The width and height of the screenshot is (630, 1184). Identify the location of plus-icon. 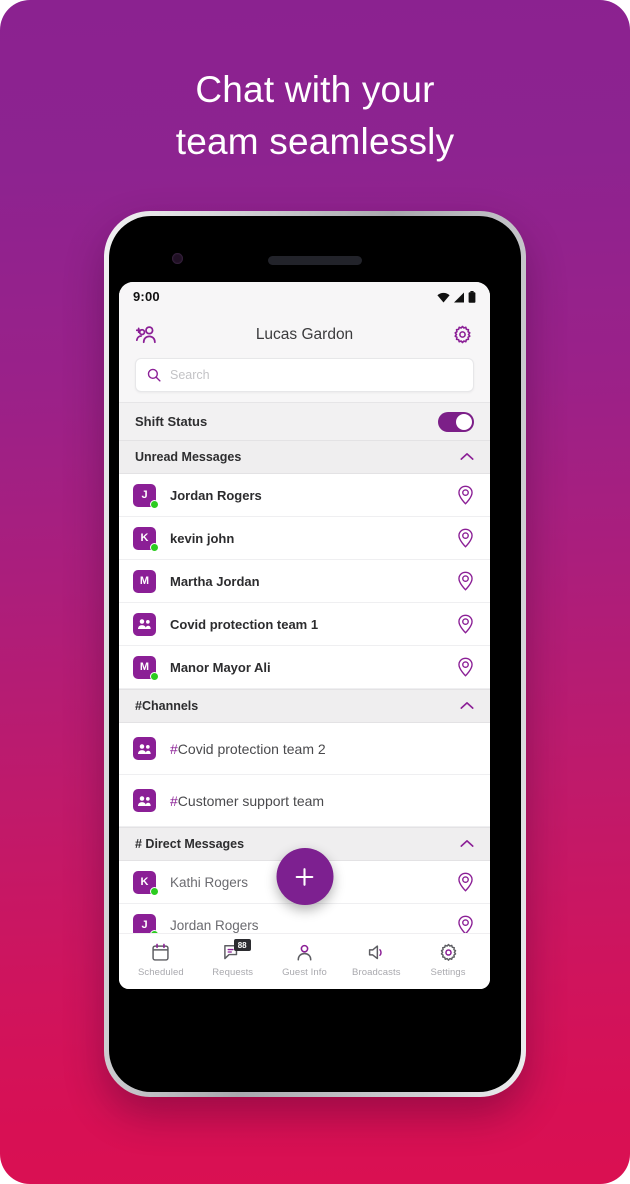
(304, 876).